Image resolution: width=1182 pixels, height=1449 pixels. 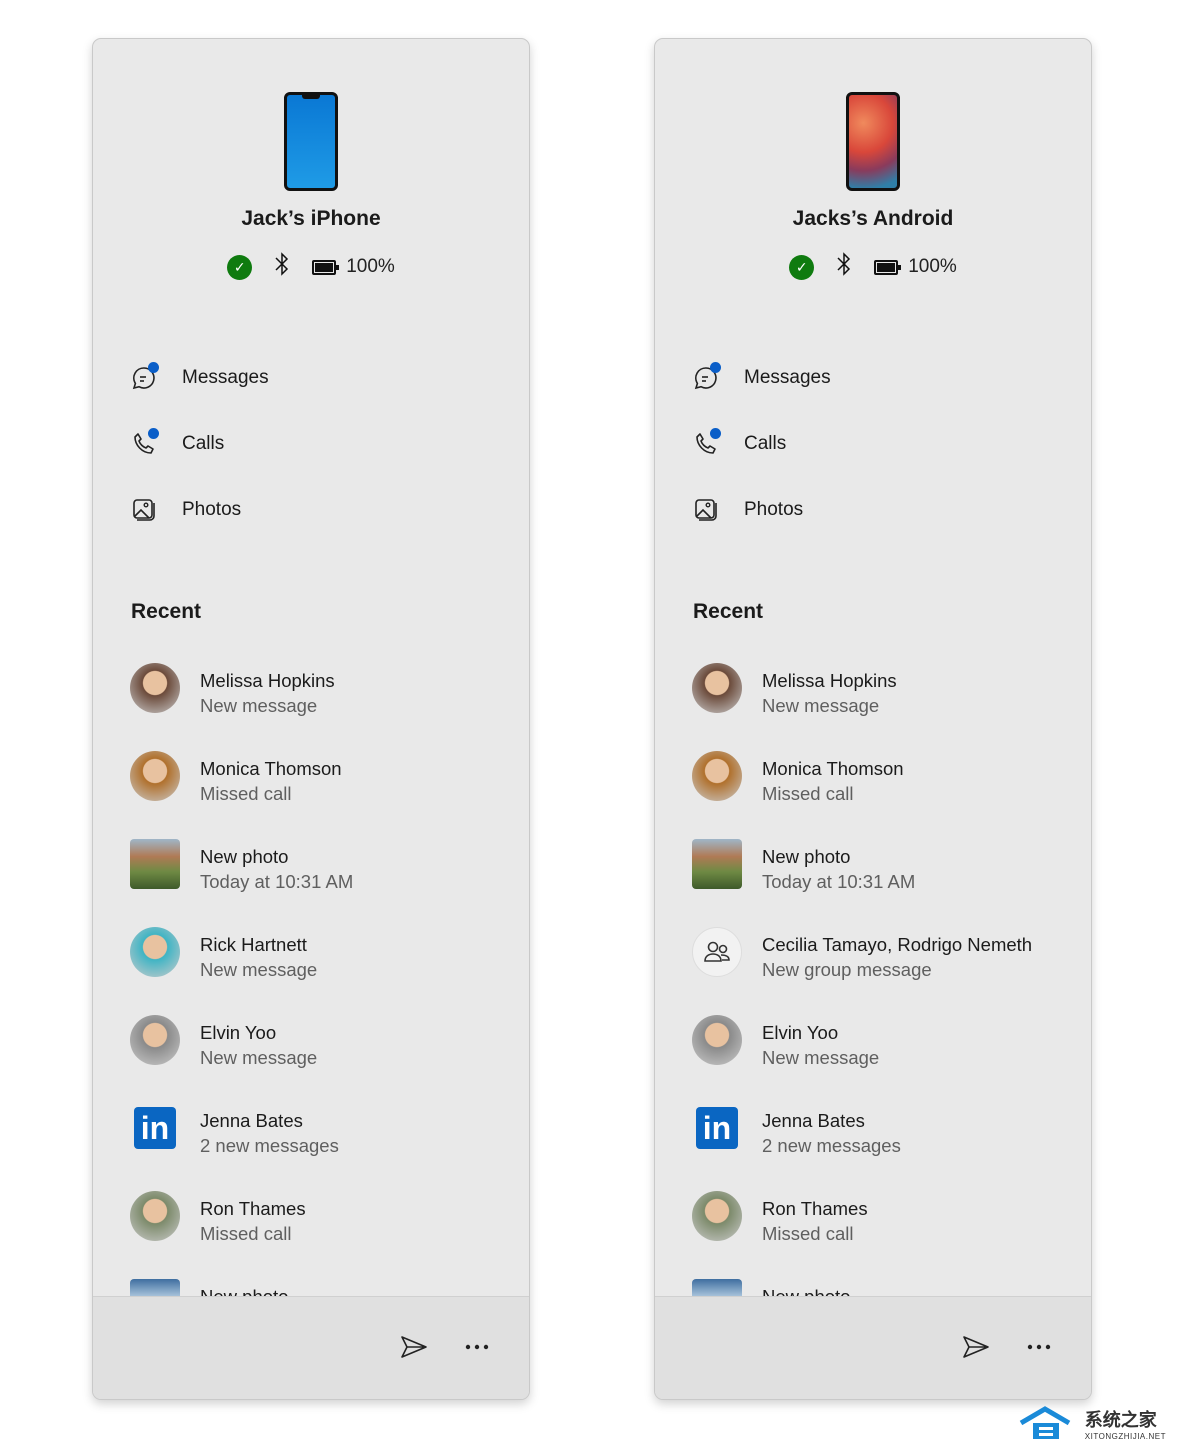 What do you see at coordinates (311, 218) in the screenshot?
I see `device-name: Jack’s iPhone` at bounding box center [311, 218].